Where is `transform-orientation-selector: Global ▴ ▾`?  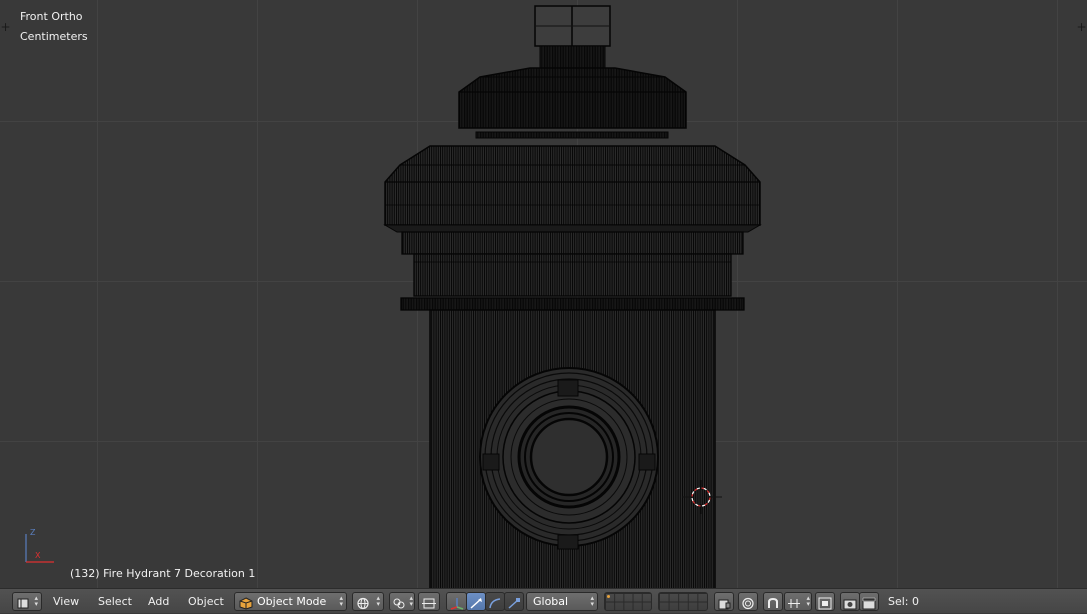 transform-orientation-selector: Global ▴ ▾ is located at coordinates (562, 601).